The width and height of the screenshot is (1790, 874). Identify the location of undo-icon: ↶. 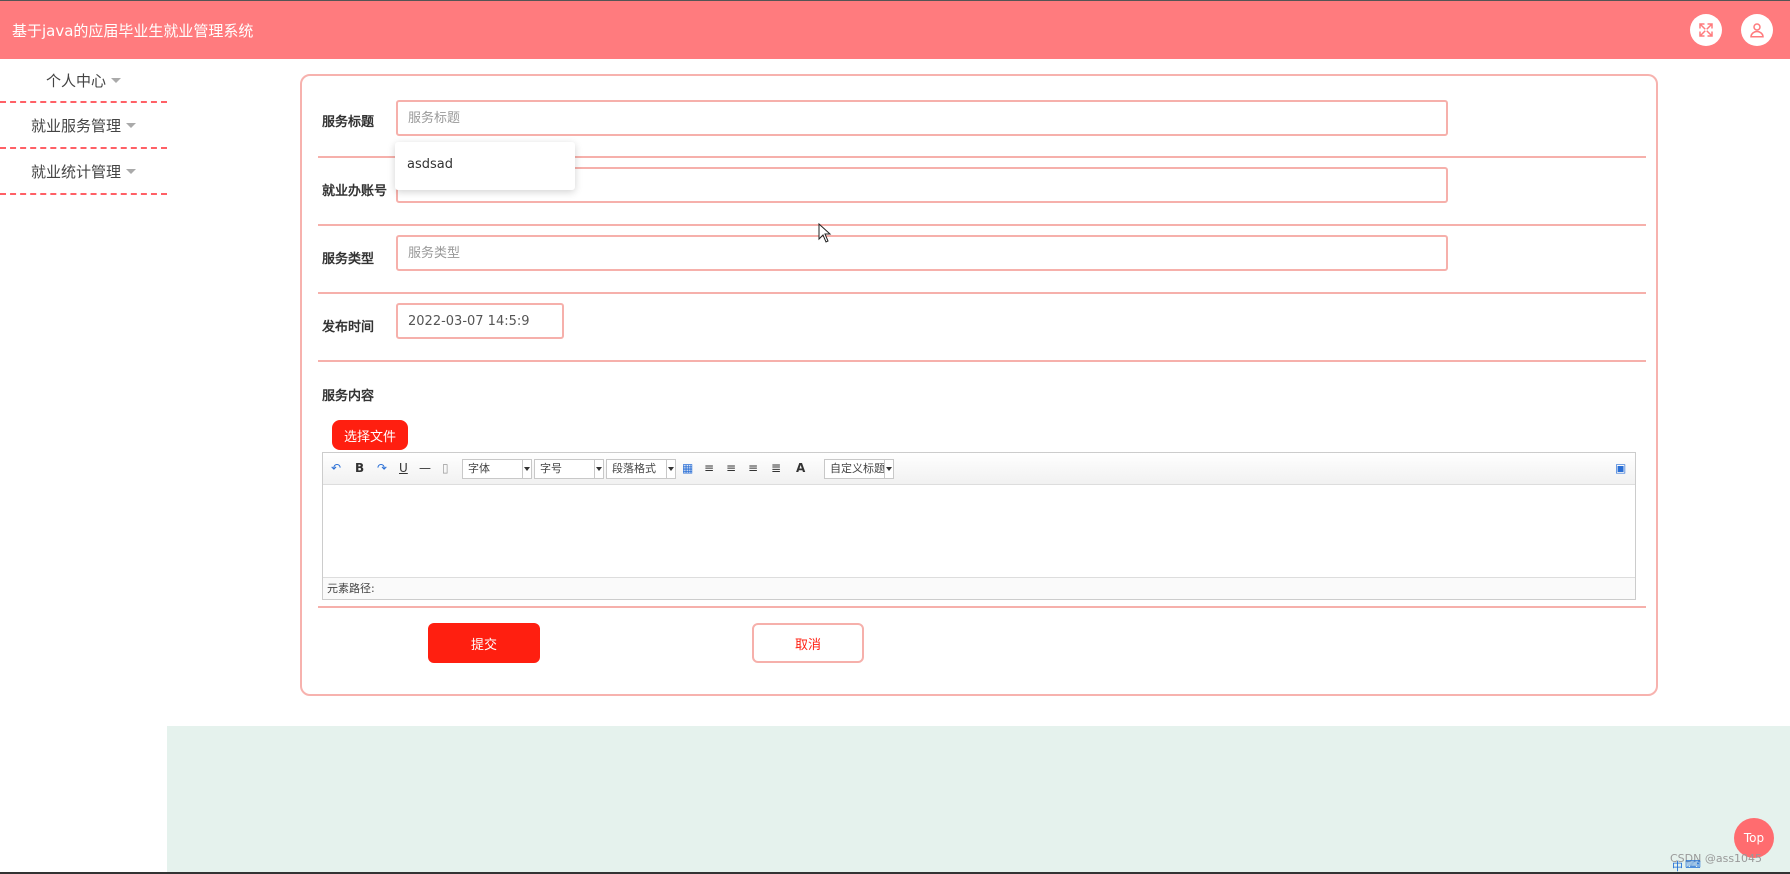
(336, 468).